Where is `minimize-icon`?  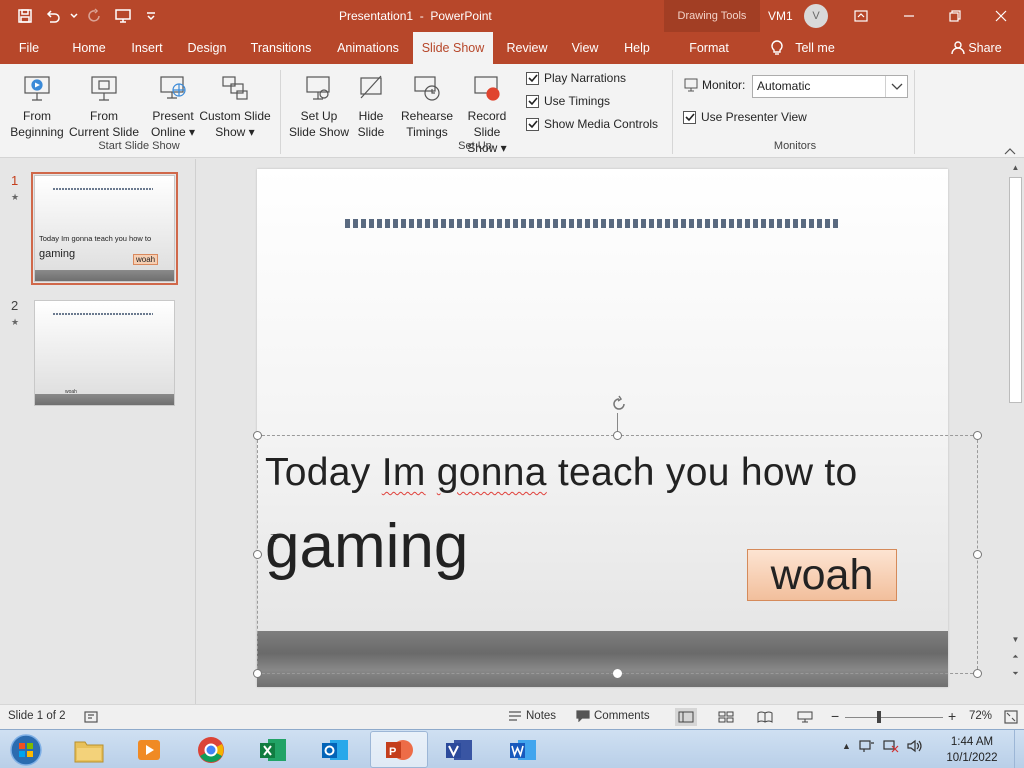
minimize-icon is located at coordinates (909, 16).